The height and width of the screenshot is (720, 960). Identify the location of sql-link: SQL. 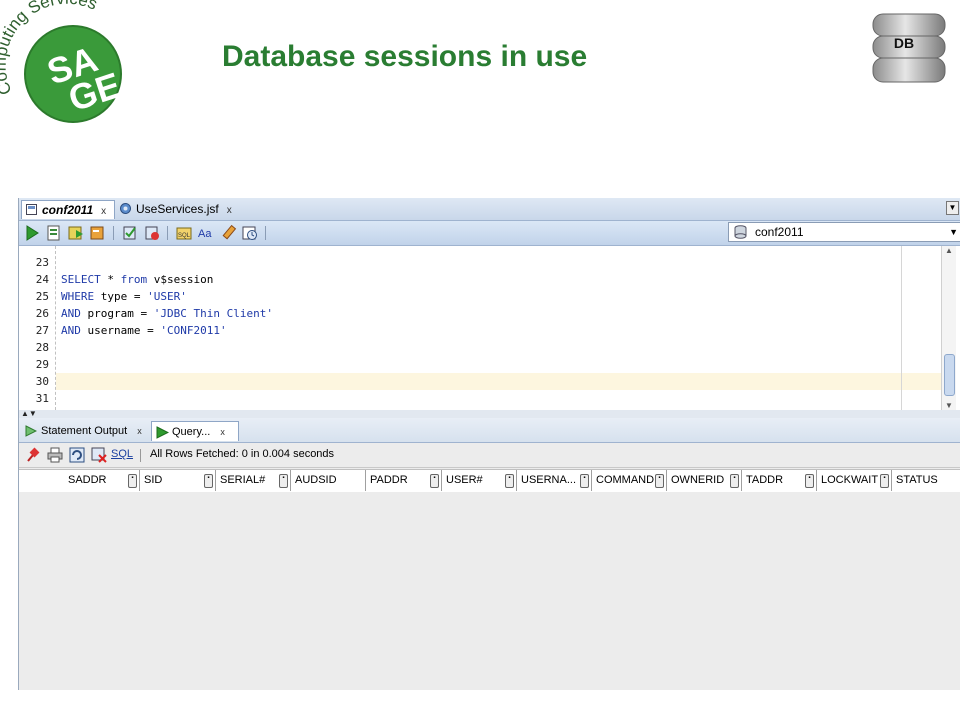
(122, 454).